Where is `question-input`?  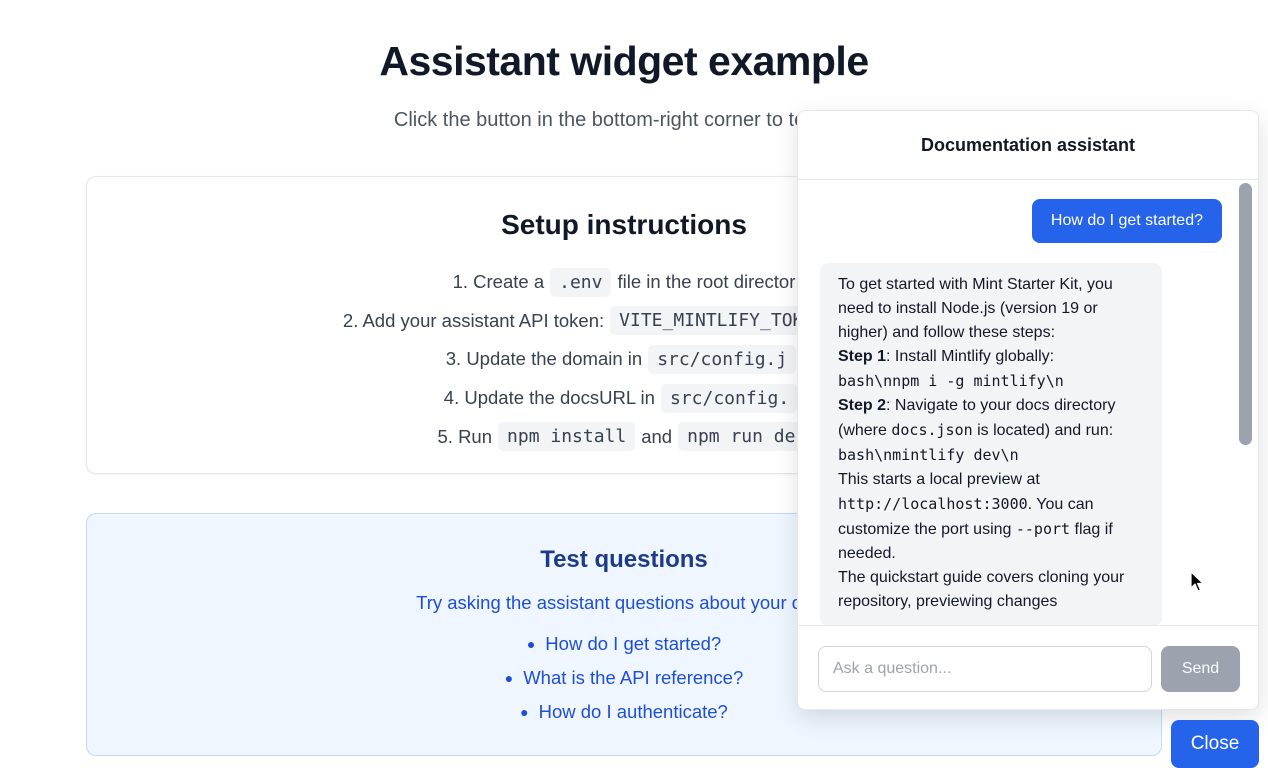
question-input is located at coordinates (985, 669).